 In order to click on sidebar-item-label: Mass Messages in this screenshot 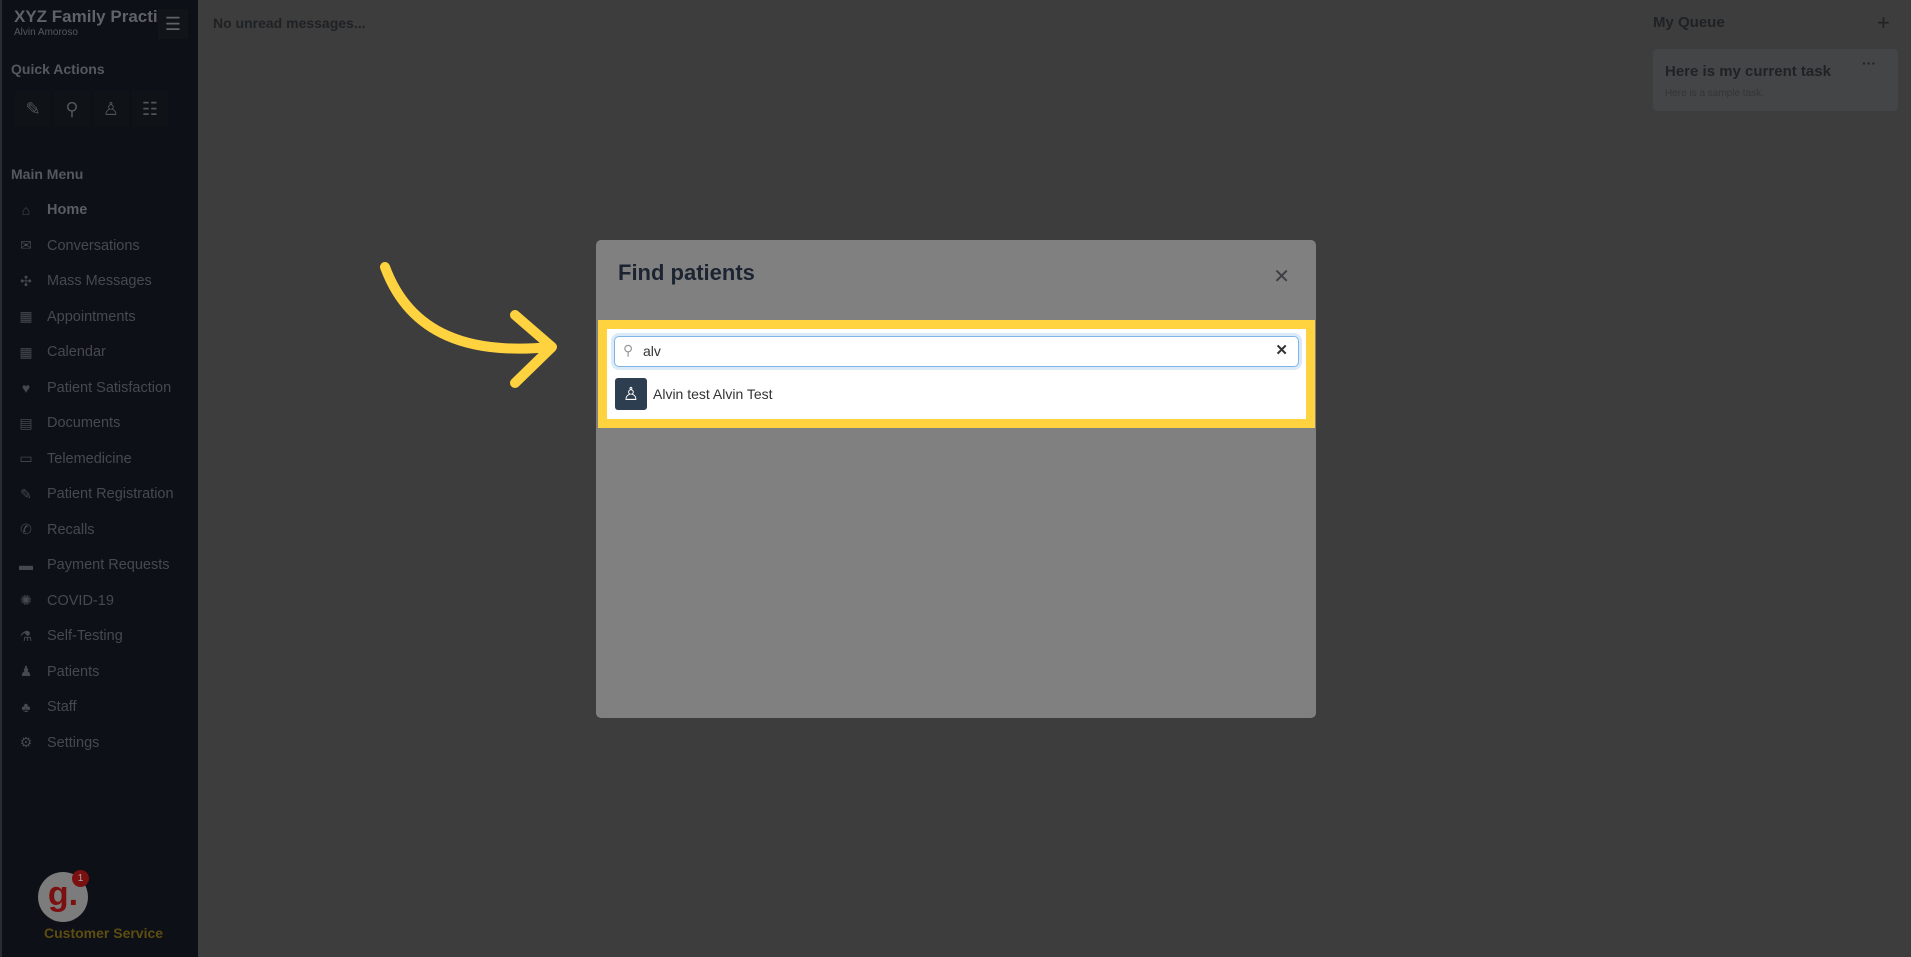, I will do `click(99, 281)`.